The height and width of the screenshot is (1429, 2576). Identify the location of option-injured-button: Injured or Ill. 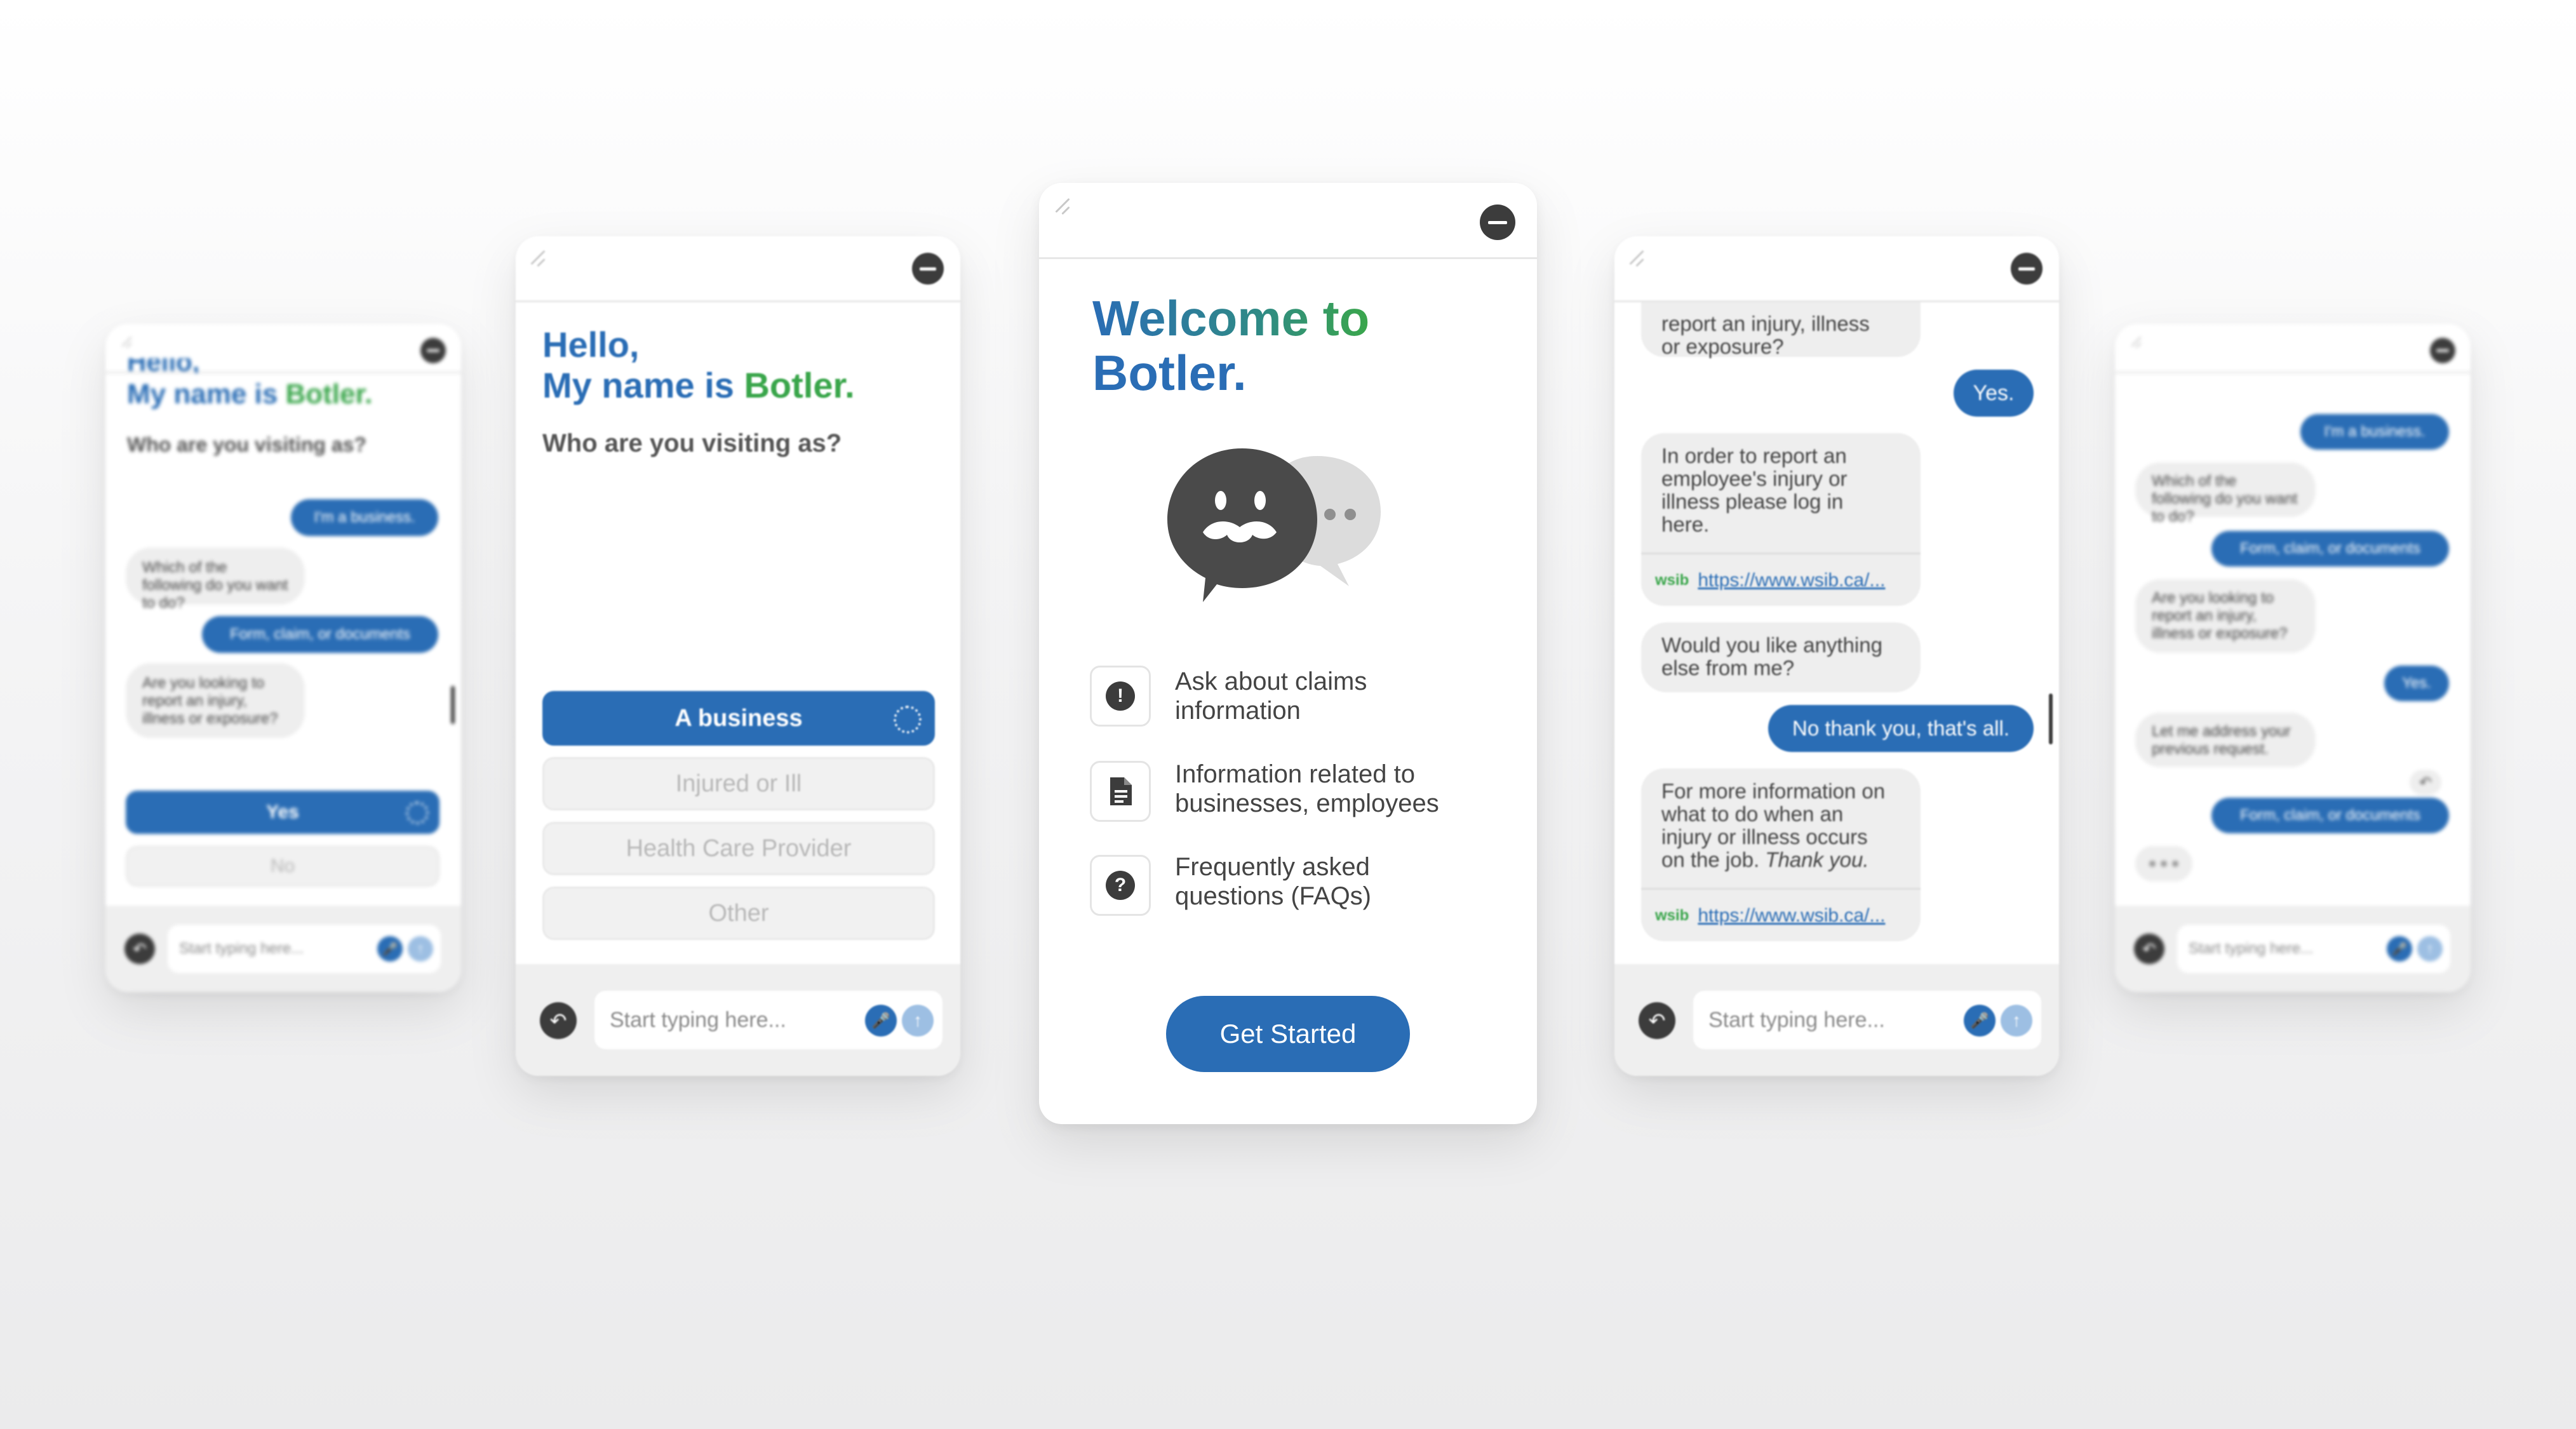
(738, 783).